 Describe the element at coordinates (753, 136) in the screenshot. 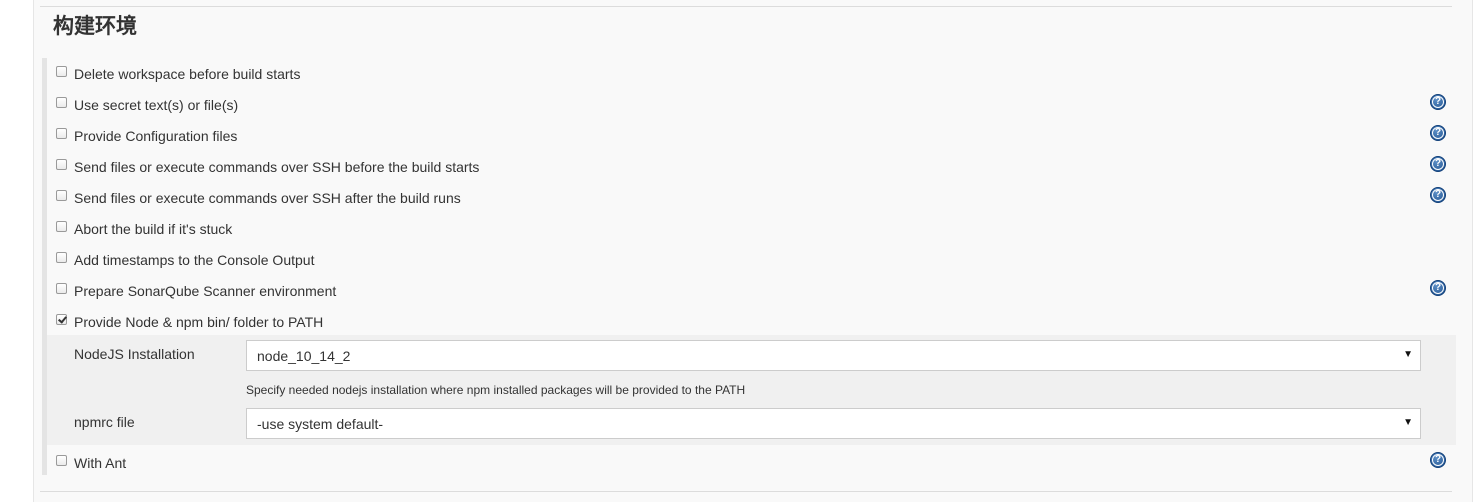

I see `option-provide-config-files: Provide Configuration files ?` at that location.